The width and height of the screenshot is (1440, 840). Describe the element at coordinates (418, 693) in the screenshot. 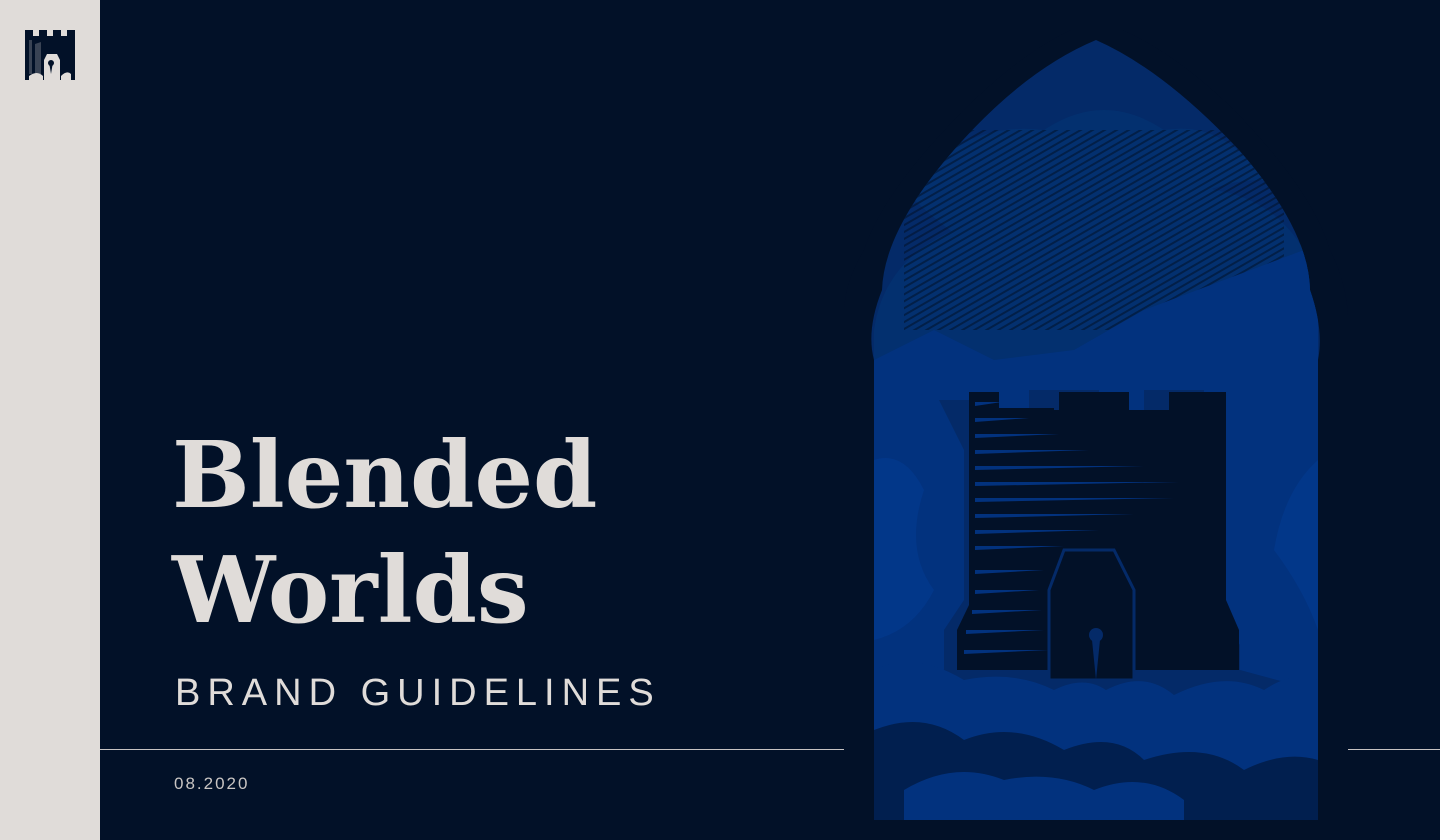

I see `subtitle: BRAND GUIDELINES` at that location.